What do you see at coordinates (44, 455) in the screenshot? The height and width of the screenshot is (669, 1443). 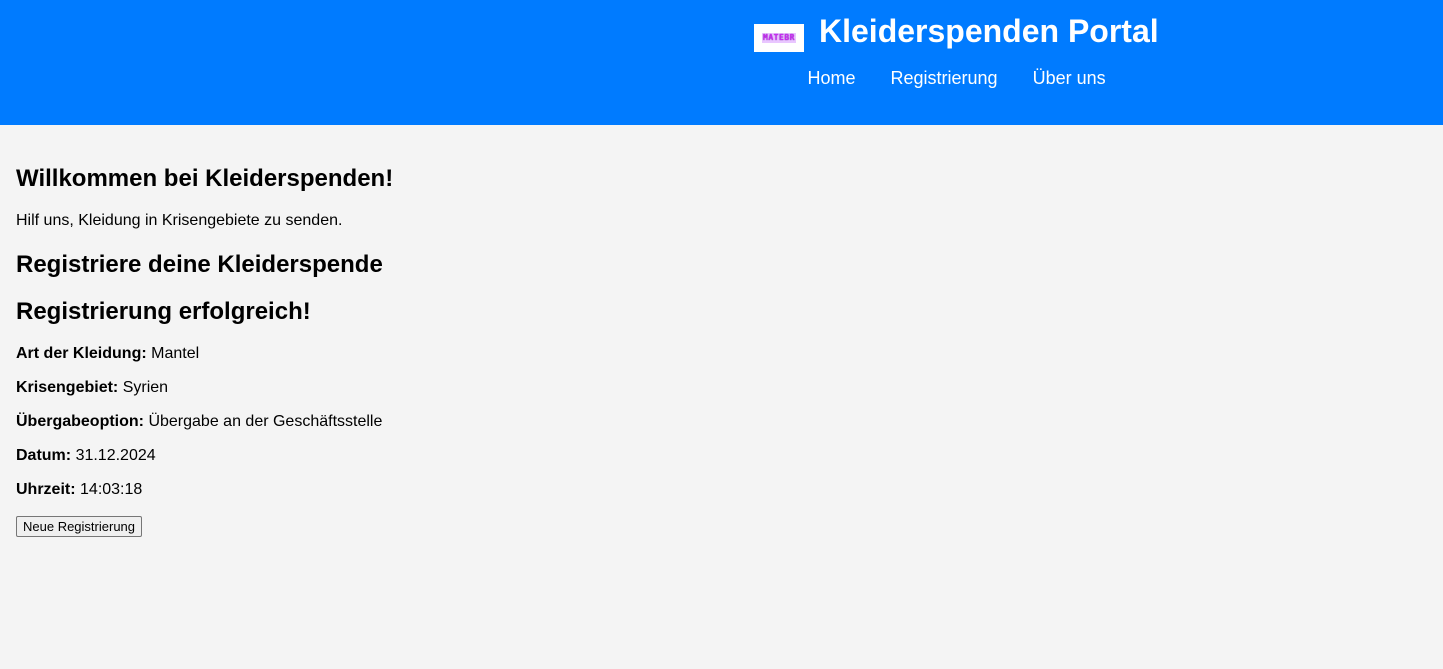 I see `detail-label: Datum:` at bounding box center [44, 455].